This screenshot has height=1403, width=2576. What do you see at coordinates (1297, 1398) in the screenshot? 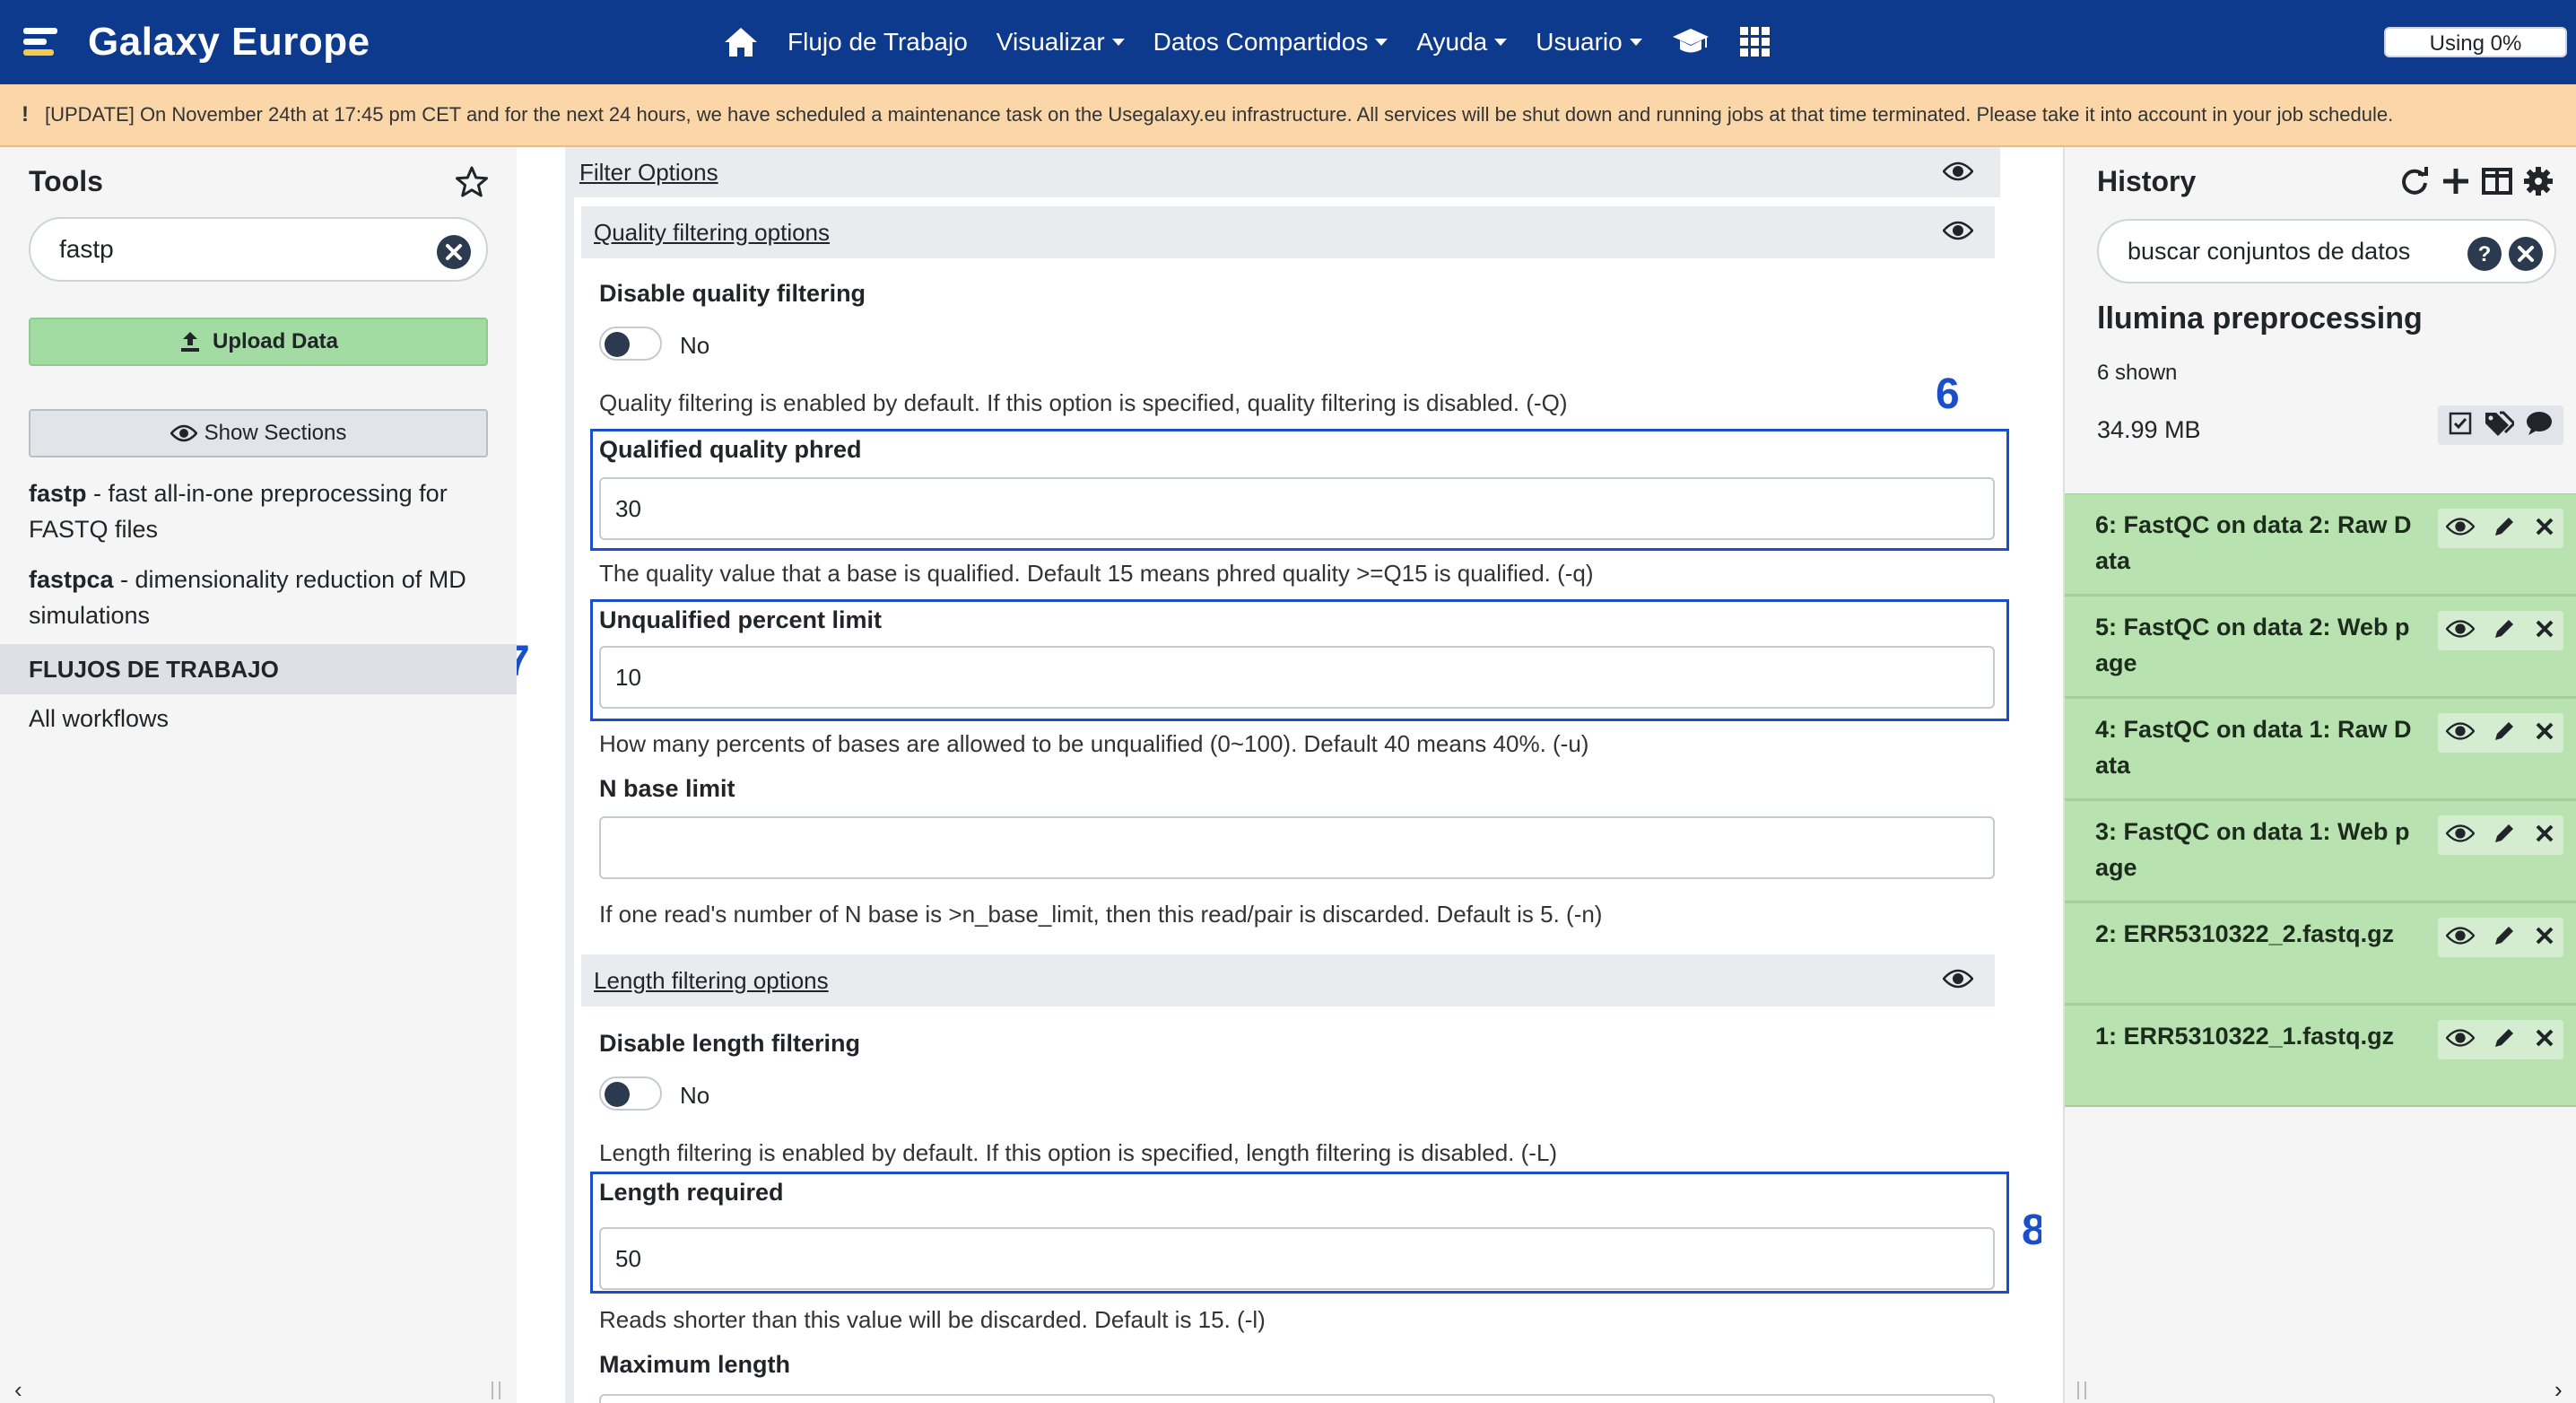
I see `max-length-input` at bounding box center [1297, 1398].